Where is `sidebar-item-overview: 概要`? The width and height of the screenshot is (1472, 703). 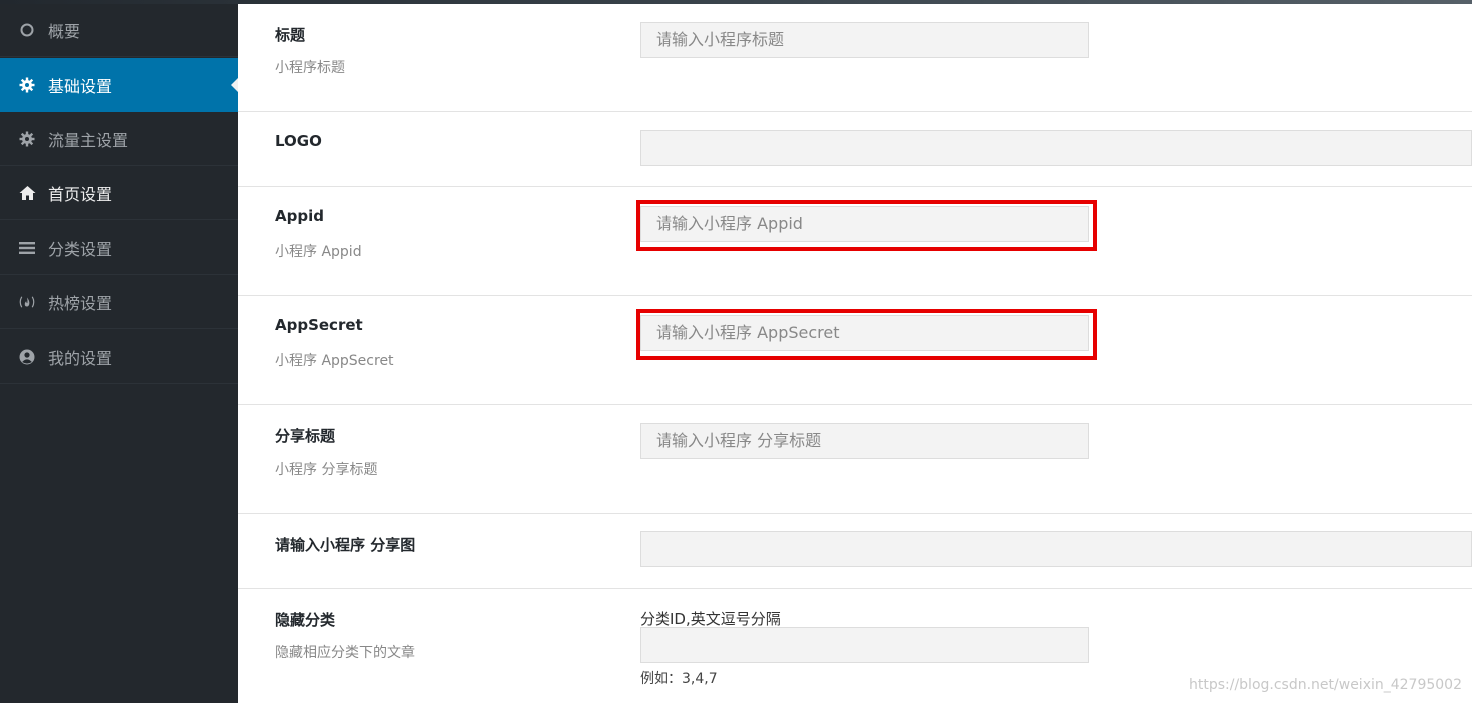
sidebar-item-overview: 概要 is located at coordinates (119, 30).